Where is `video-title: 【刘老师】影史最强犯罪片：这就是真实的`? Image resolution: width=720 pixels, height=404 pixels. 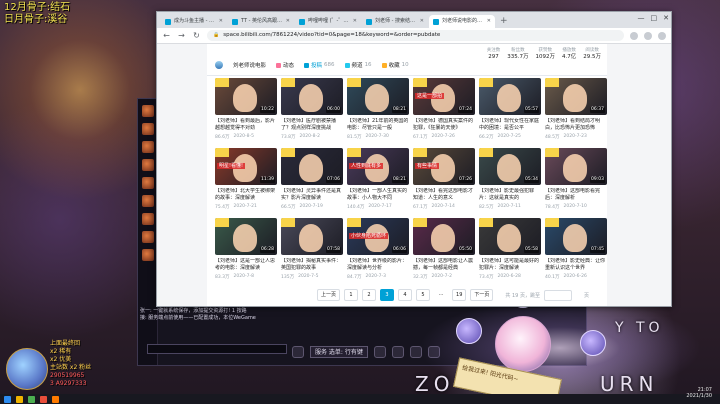
video-title: 【刘老师】影史最强犯罪片：这就是真实的 is located at coordinates (510, 195).